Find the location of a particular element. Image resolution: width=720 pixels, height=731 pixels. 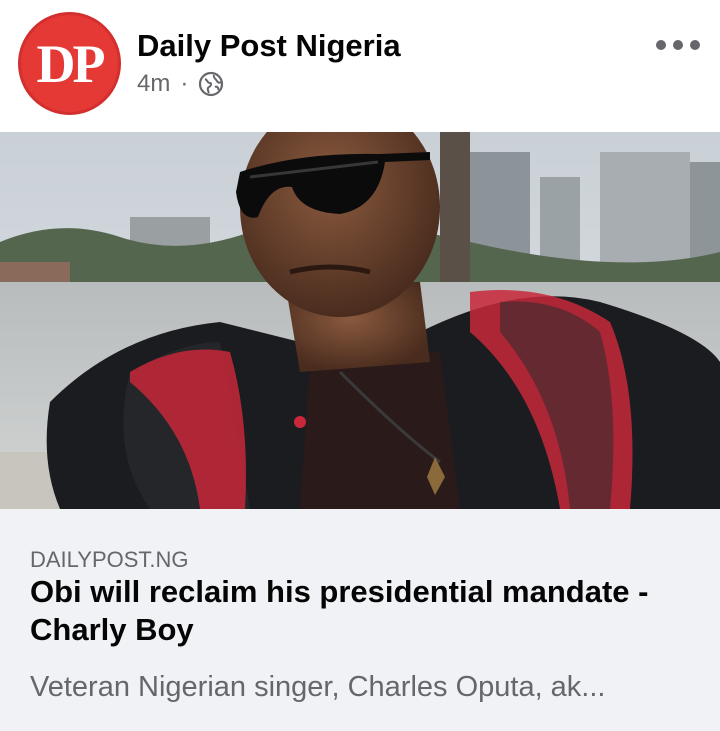

page-avatar: DP is located at coordinates (69, 63).